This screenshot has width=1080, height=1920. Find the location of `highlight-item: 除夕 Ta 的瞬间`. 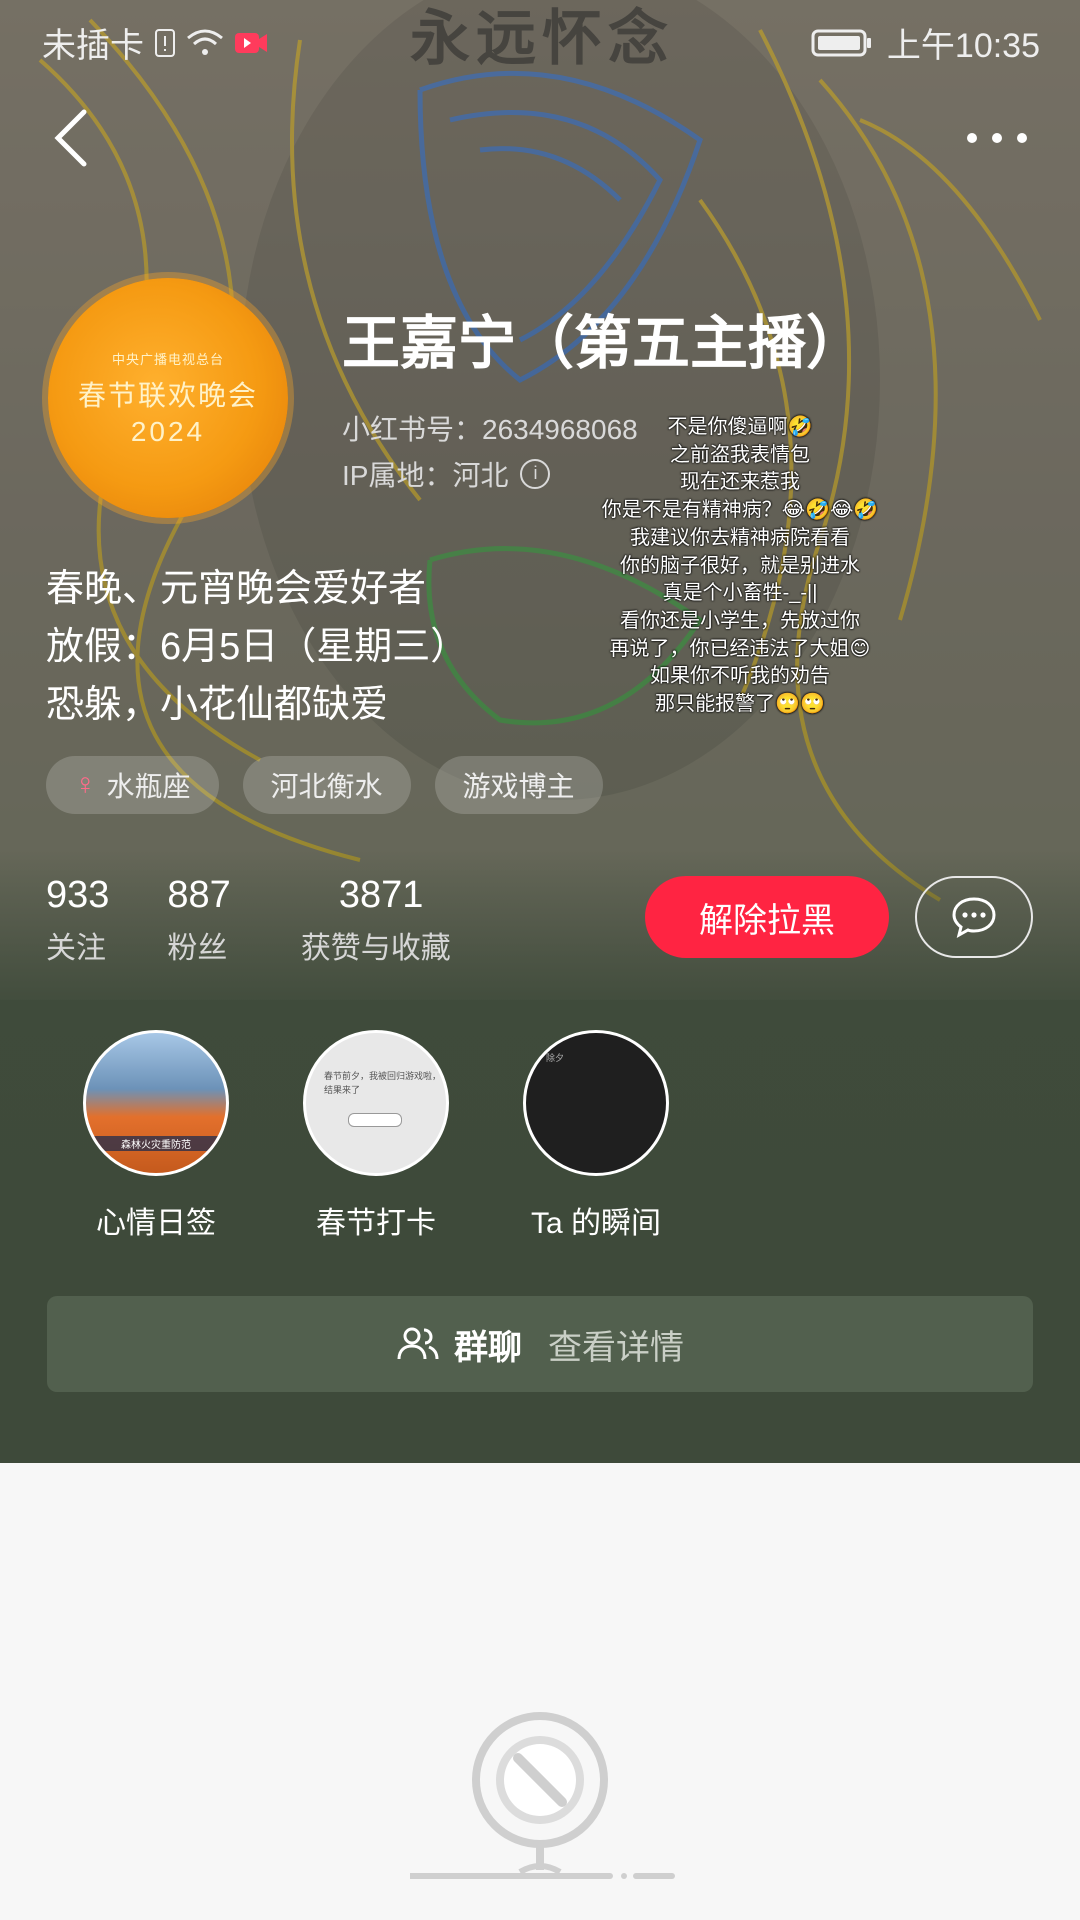

highlight-item: 除夕 Ta 的瞬间 is located at coordinates (596, 1136).